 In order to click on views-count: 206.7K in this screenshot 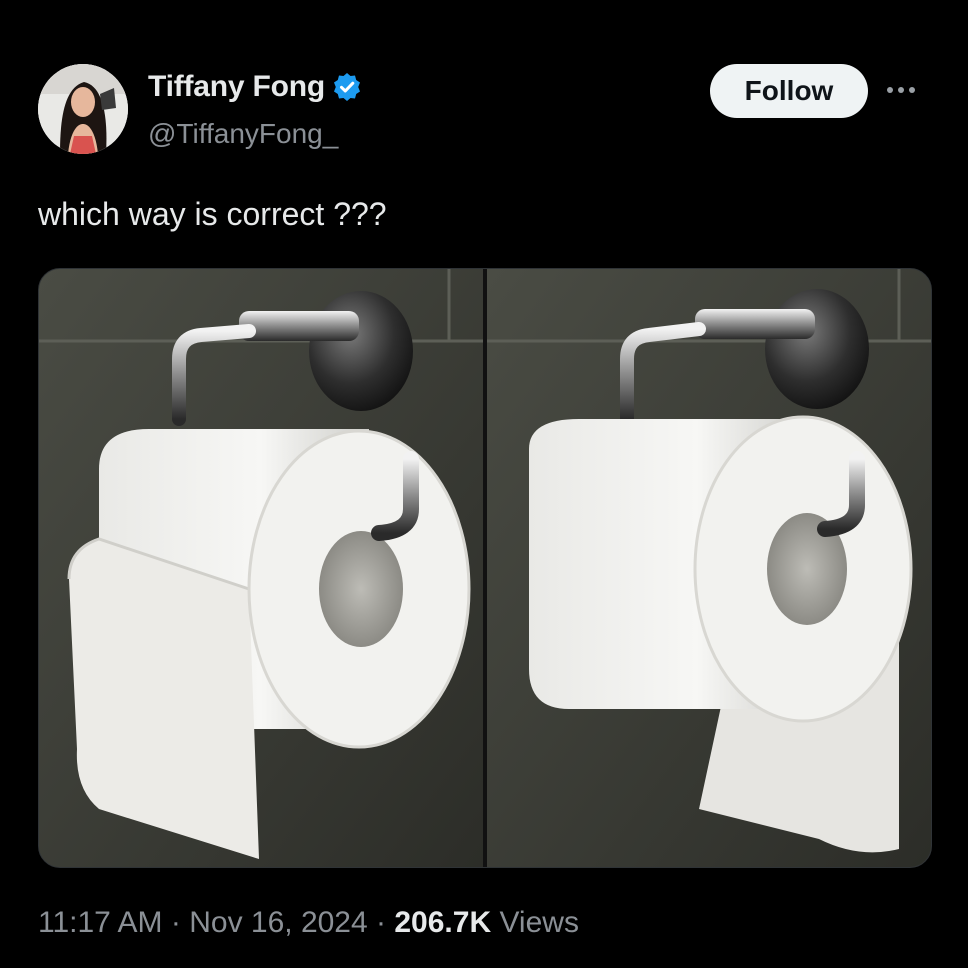, I will do `click(442, 922)`.